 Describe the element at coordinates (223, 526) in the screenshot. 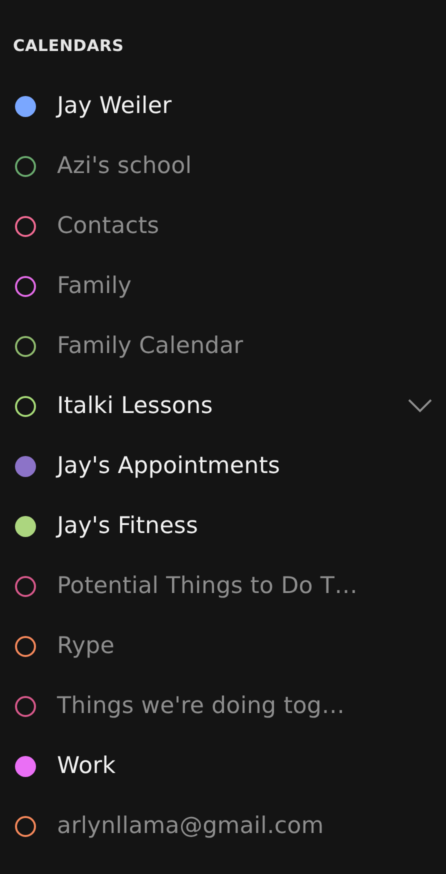

I see `calendar-item: Jay's Fitness` at that location.